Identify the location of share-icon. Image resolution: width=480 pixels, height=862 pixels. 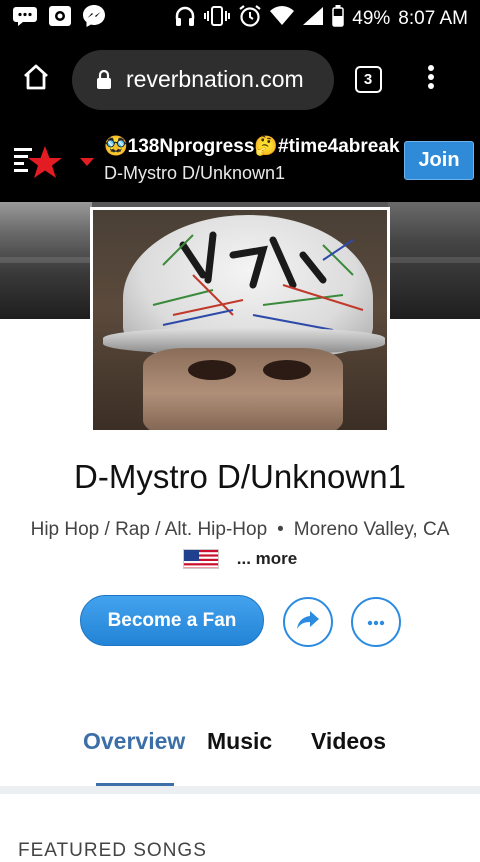
(308, 622).